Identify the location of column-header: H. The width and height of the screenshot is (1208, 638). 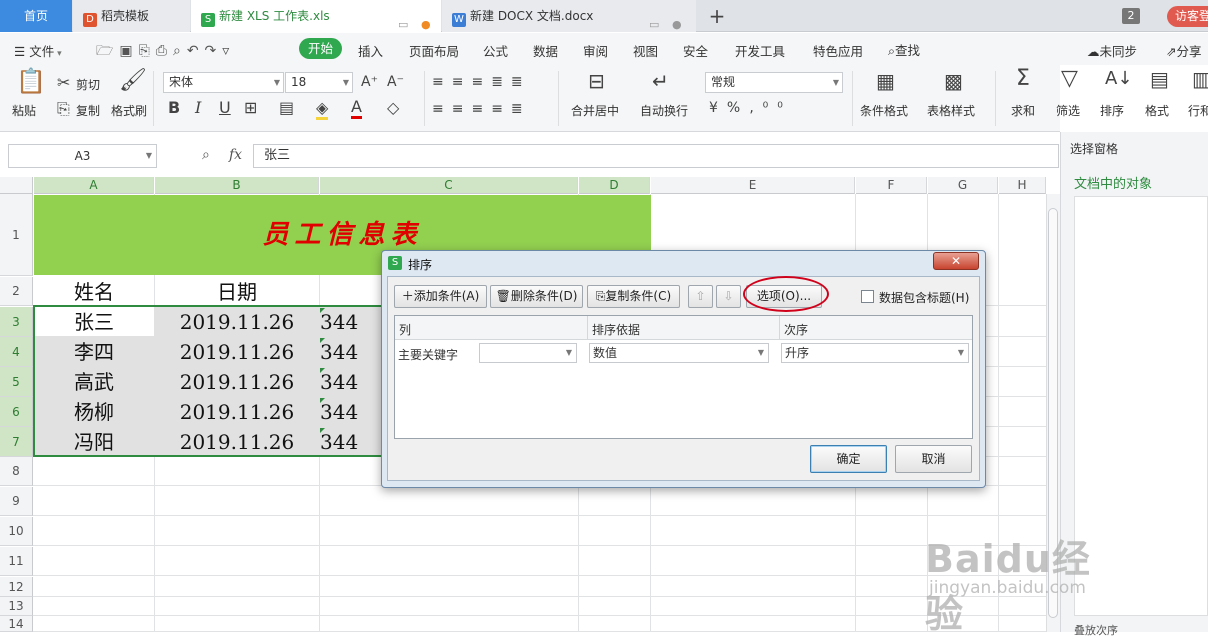
(1022, 185).